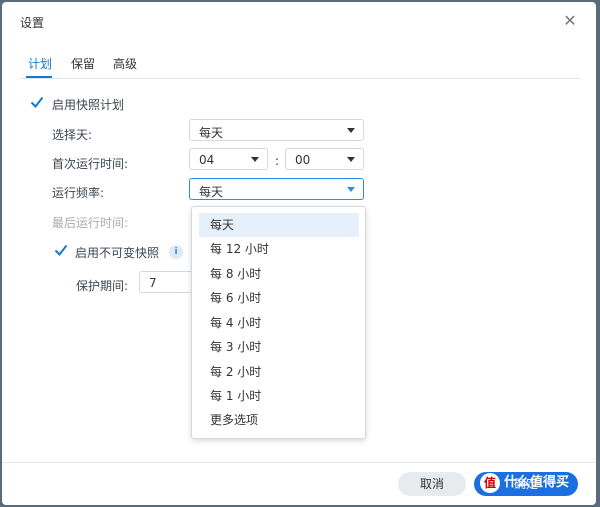 The image size is (600, 507). I want to click on enable-schedule-checkbox, so click(37, 102).